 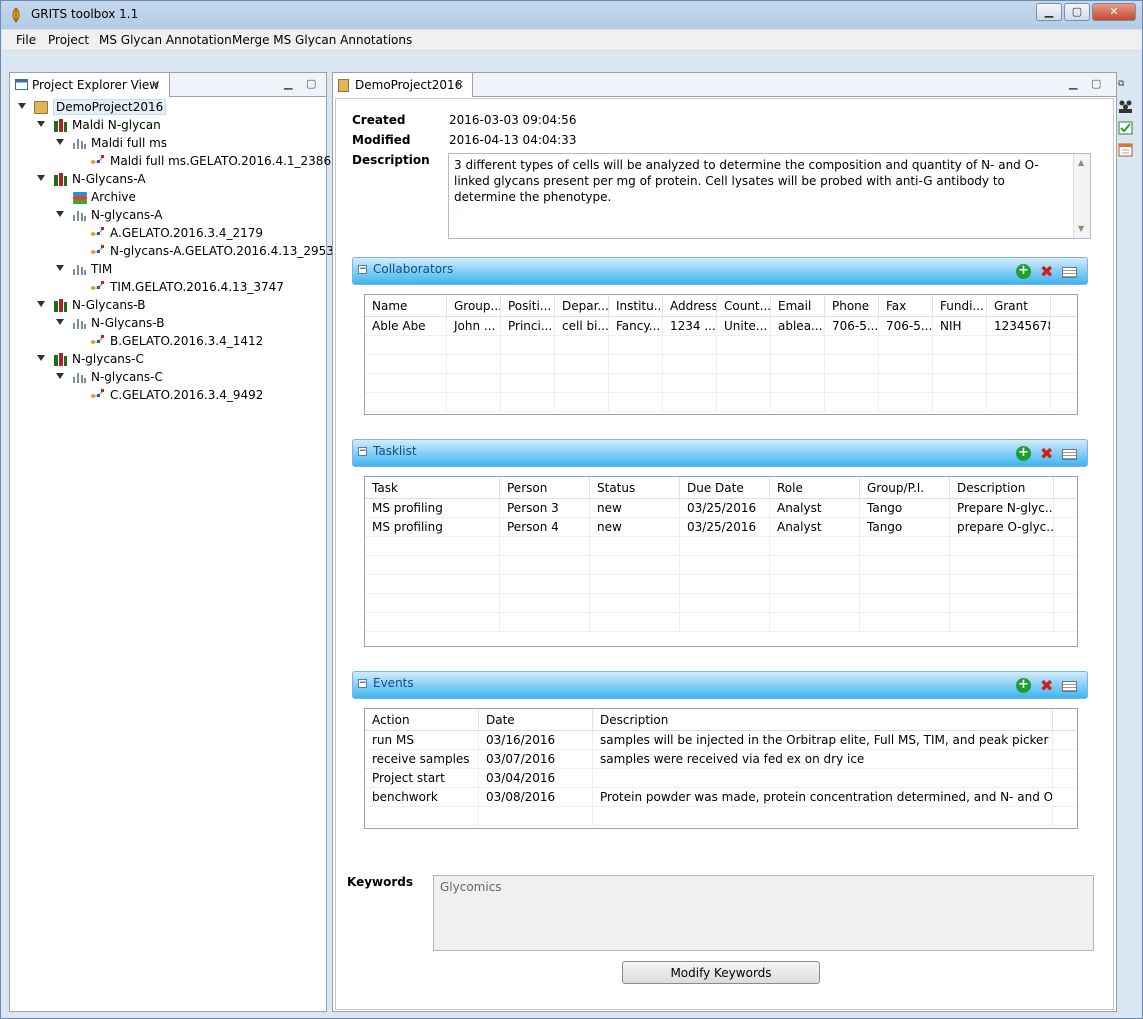 I want to click on delete-event-icon: ✖, so click(x=1046, y=685).